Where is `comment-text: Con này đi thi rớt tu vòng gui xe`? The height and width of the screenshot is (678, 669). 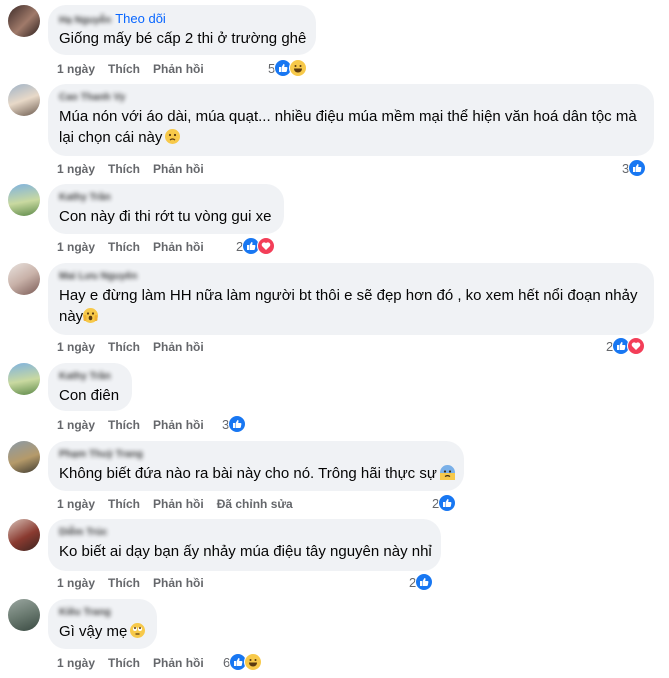
comment-text: Con này đi thi rớt tu vòng gui xe is located at coordinates (165, 216).